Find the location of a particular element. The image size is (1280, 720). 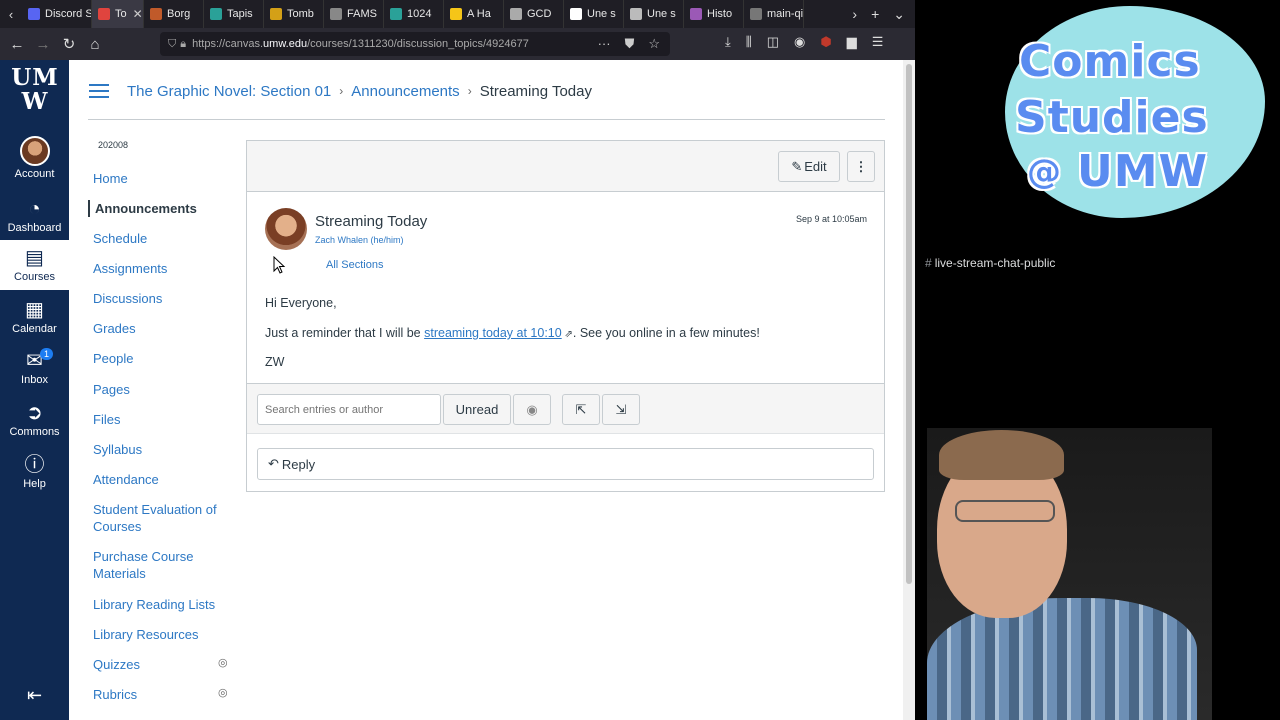

post-sections-link: All Sections is located at coordinates (354, 265).